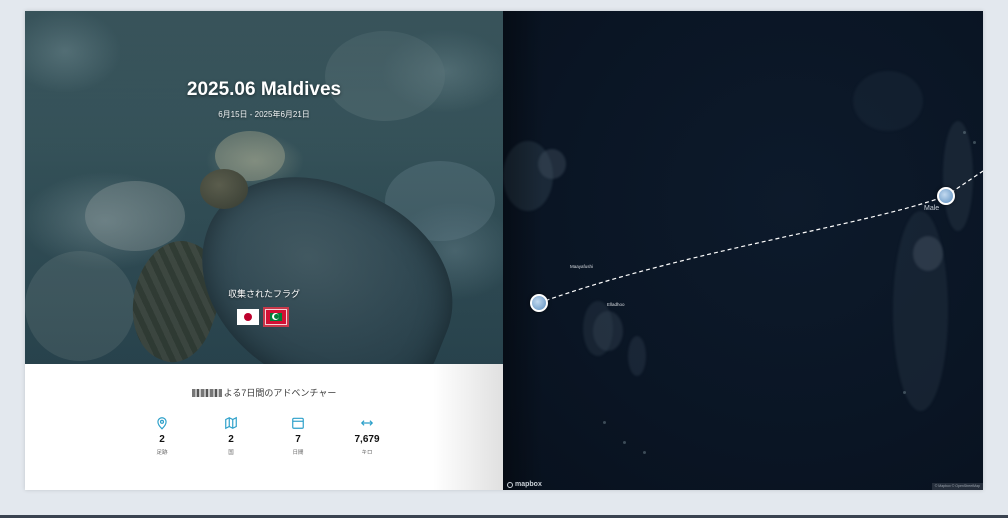  I want to click on stat-value: 7,679, so click(367, 439).